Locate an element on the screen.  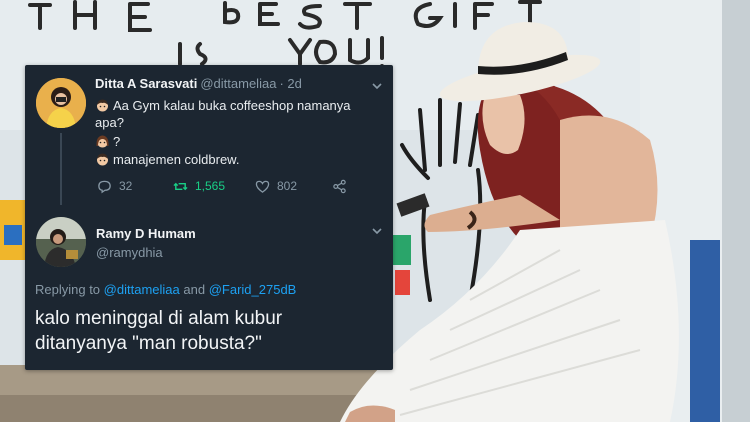
retweet-button: 1,565 is located at coordinates (199, 186).